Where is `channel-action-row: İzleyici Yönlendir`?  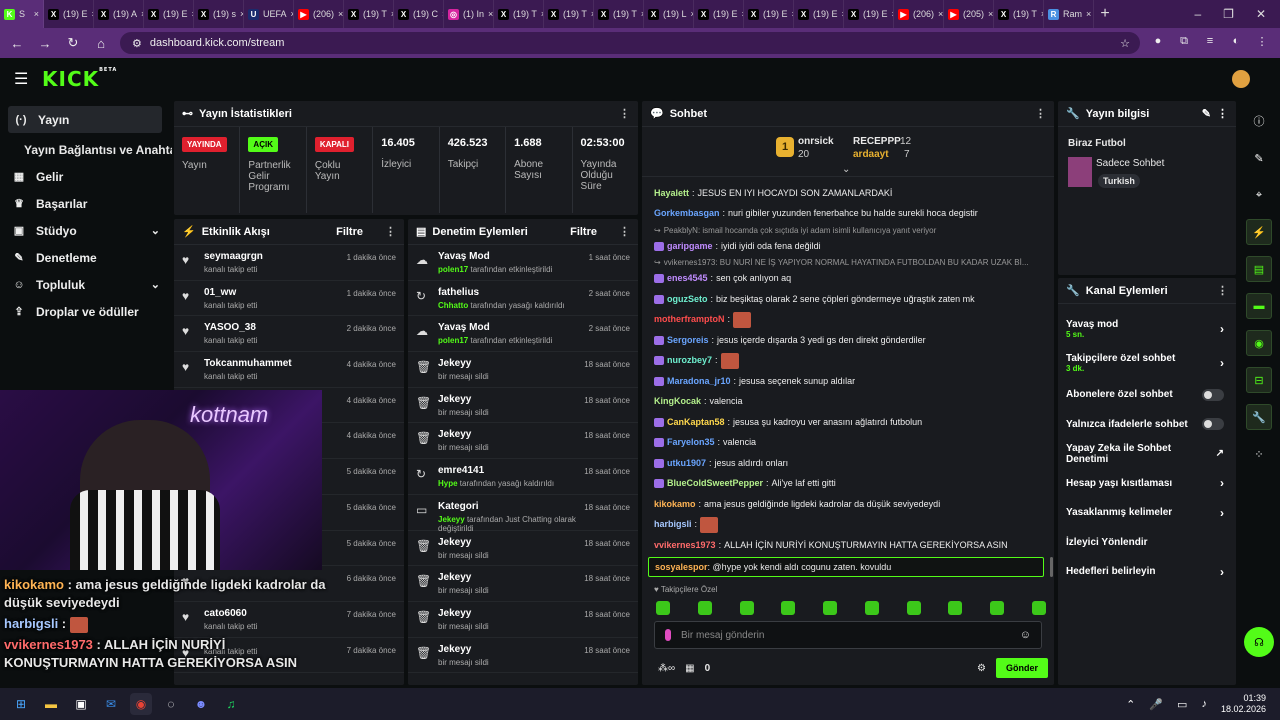
channel-action-row: İzleyici Yönlendir is located at coordinates (1147, 543).